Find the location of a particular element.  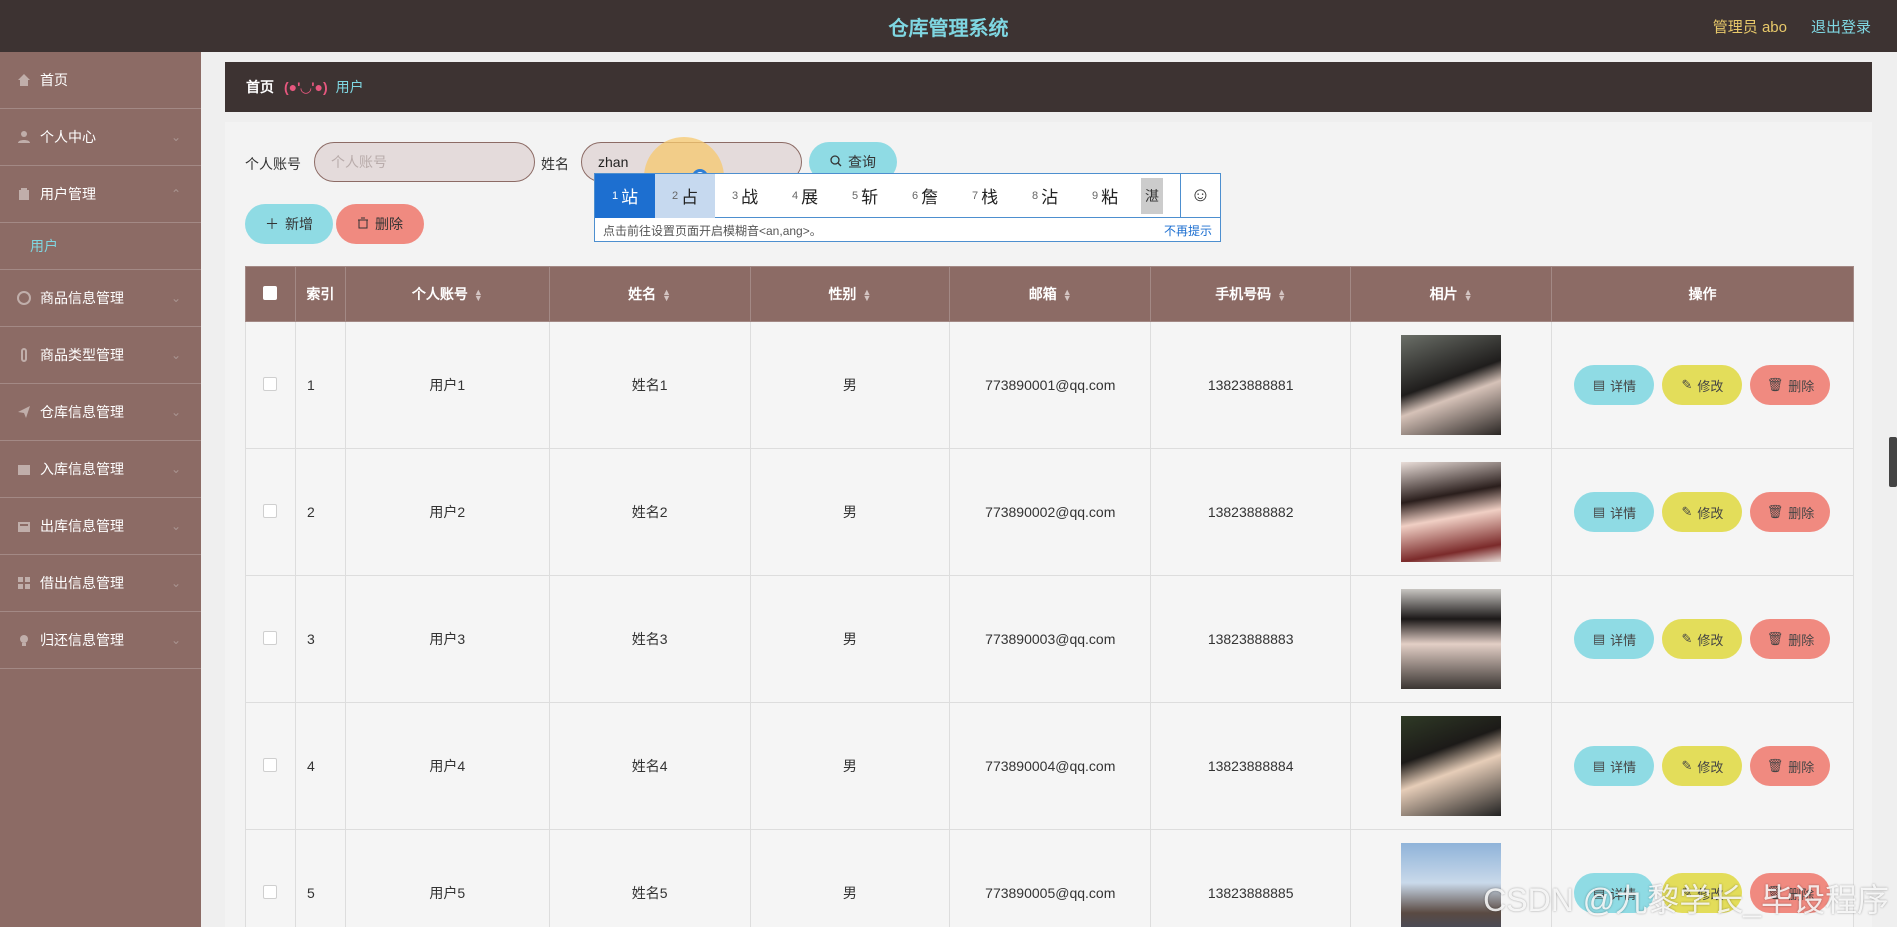

column-header: 姓名 ▲ ▼ is located at coordinates (649, 294).